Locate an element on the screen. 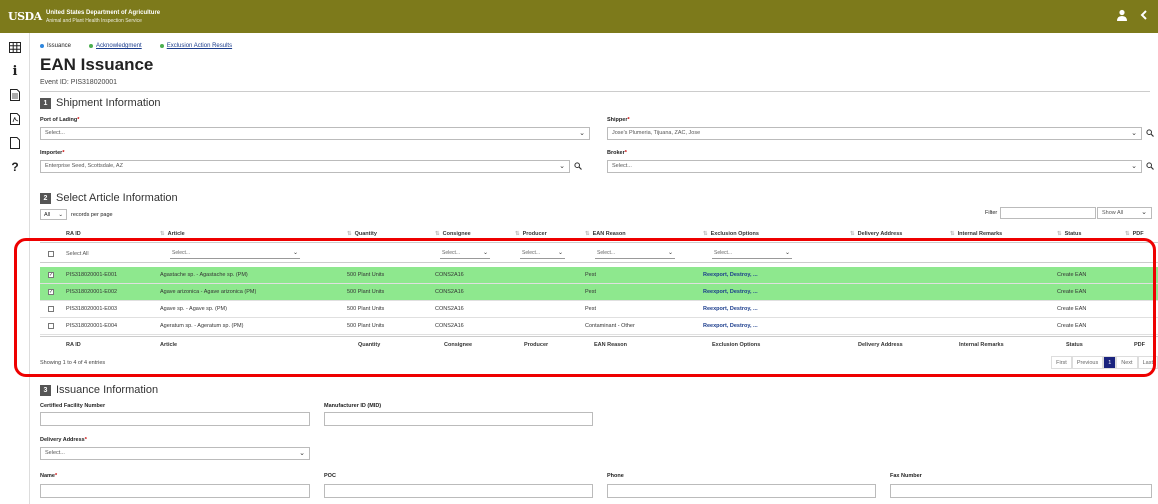  row-ean-reason: Contaminant - Other is located at coordinates (610, 326).